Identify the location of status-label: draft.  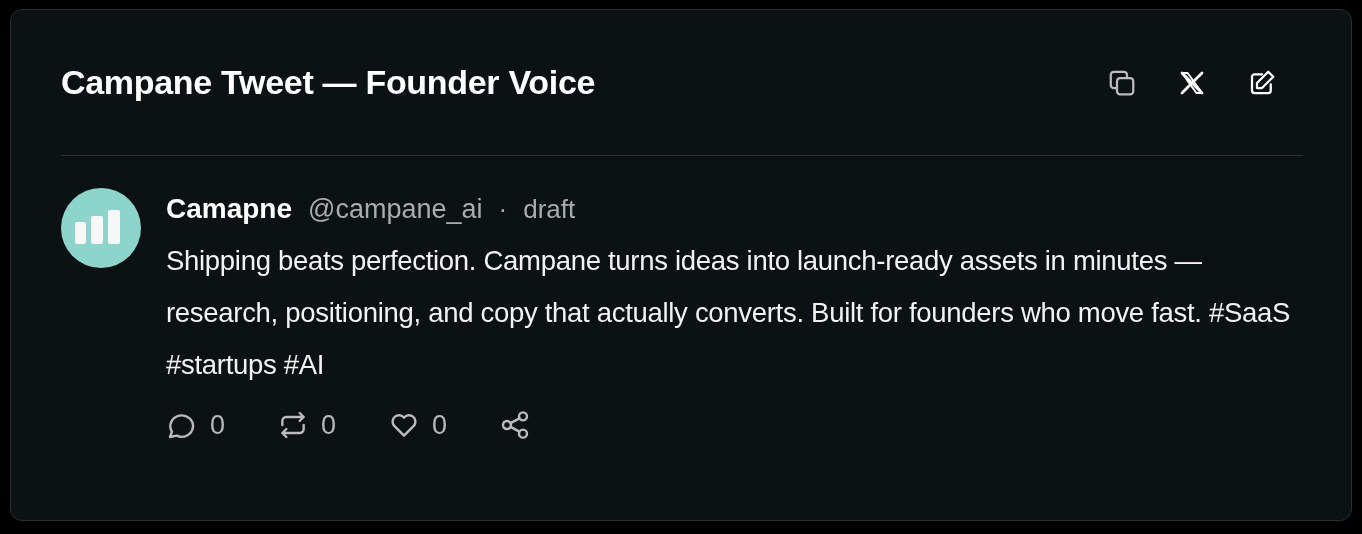
(549, 209).